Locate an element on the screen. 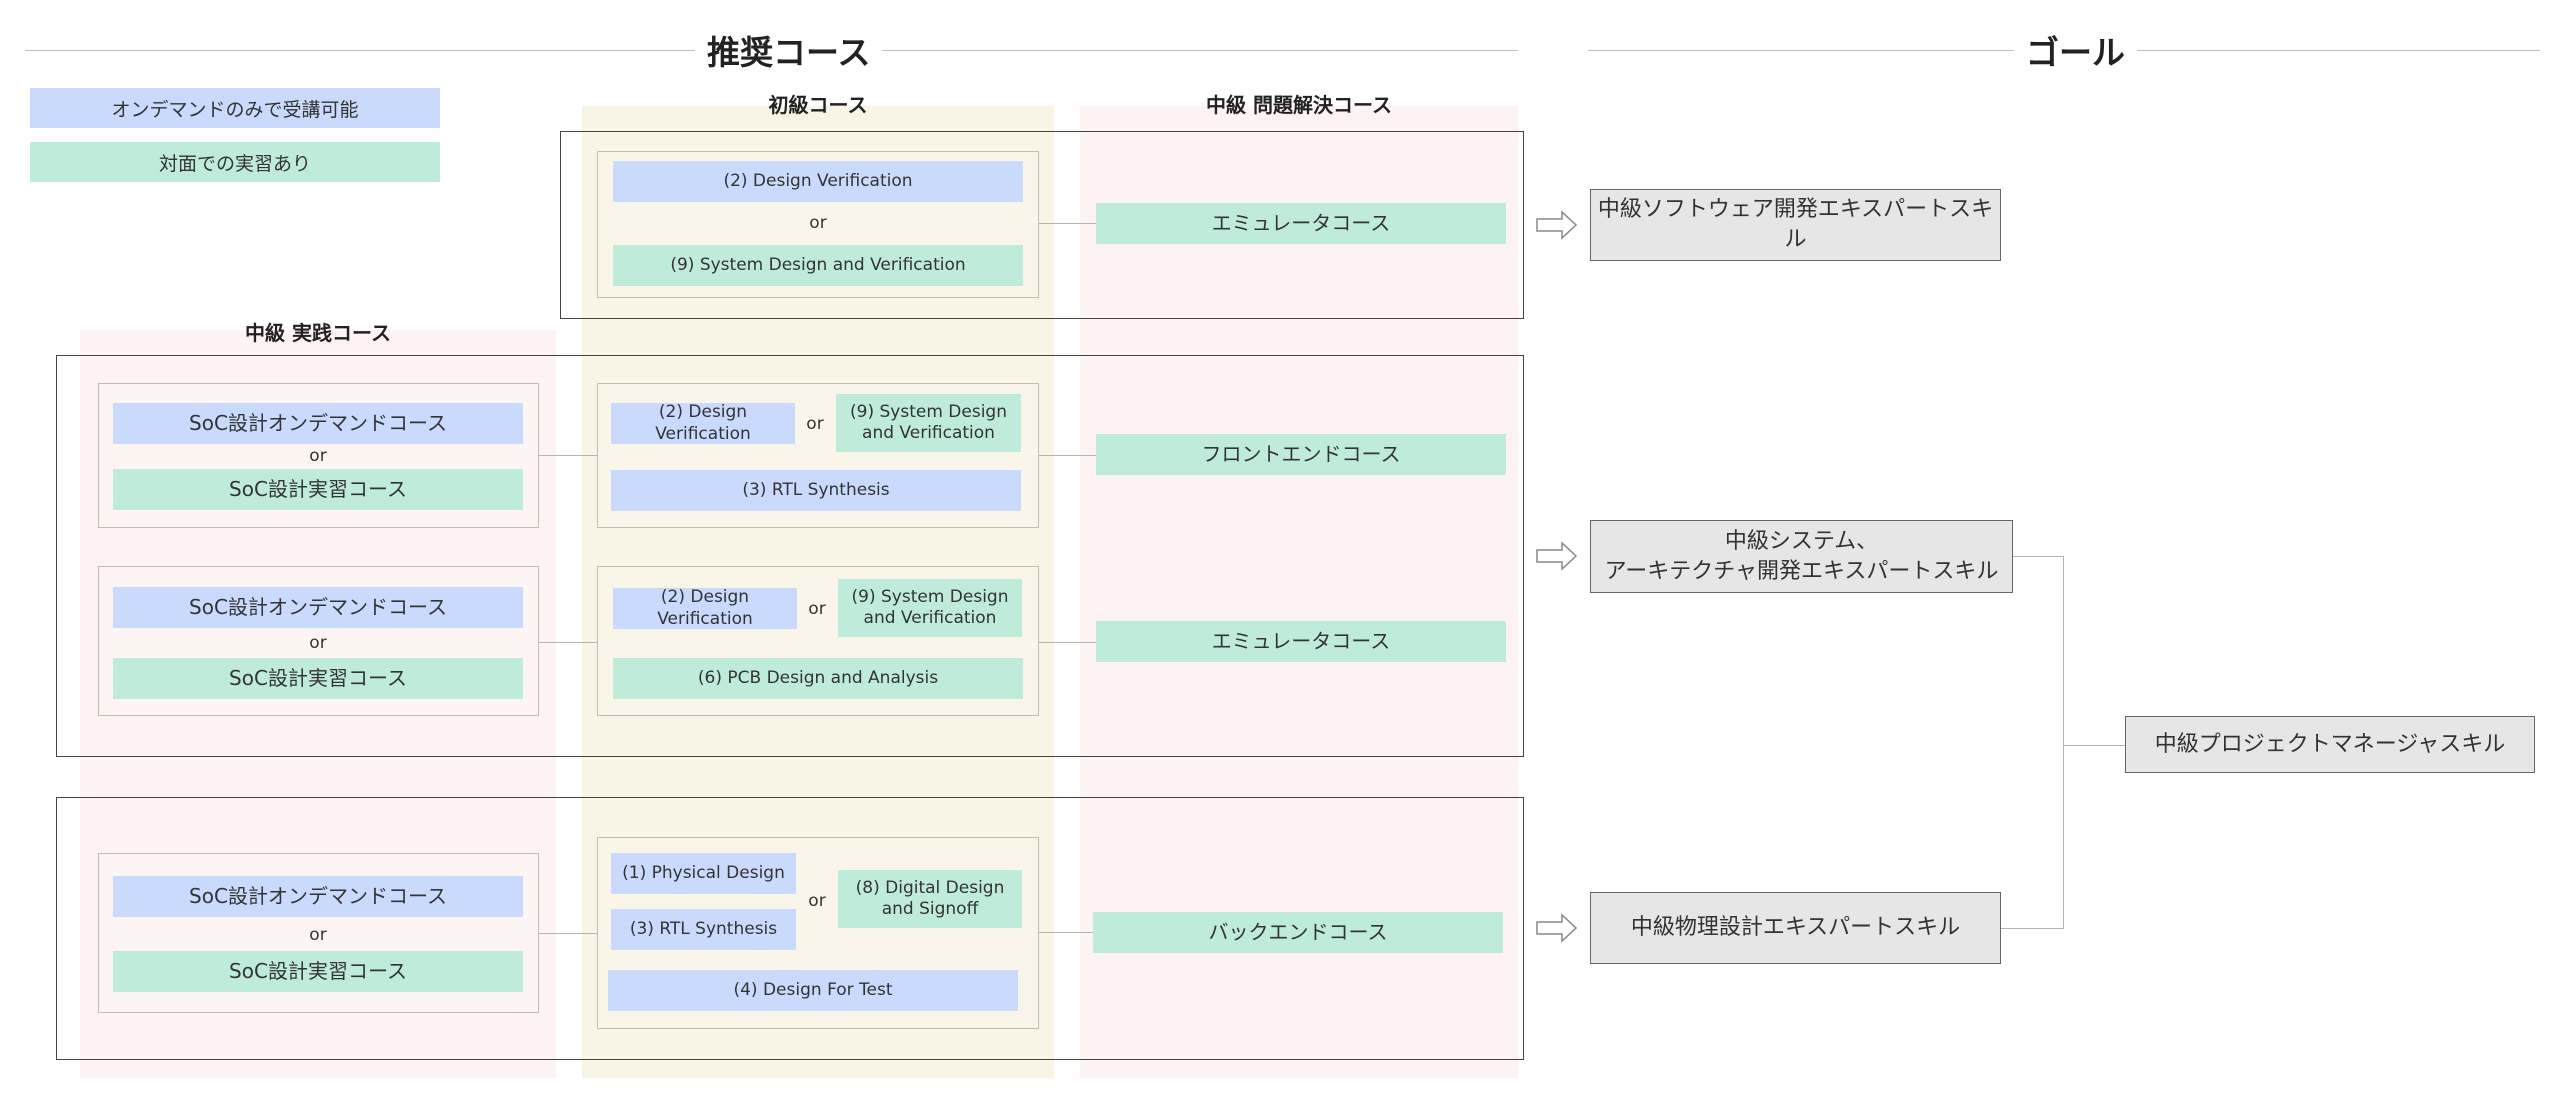  course-digital-design-signoff: (8) Digital Design and Signoff is located at coordinates (930, 899).